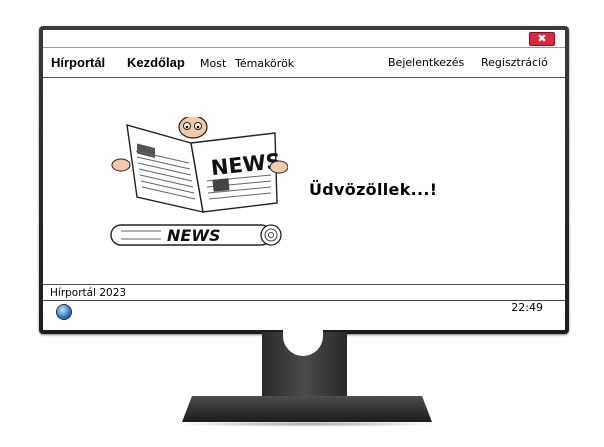 The width and height of the screenshot is (604, 447). Describe the element at coordinates (264, 63) in the screenshot. I see `nav-link-topics: Témakörök` at that location.